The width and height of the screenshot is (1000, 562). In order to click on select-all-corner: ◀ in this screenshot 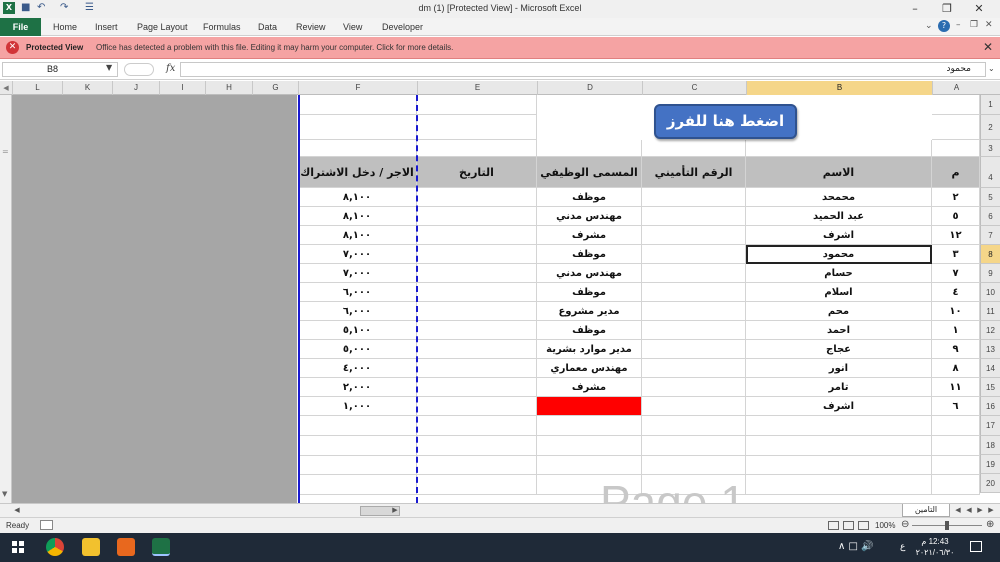, I will do `click(6, 88)`.